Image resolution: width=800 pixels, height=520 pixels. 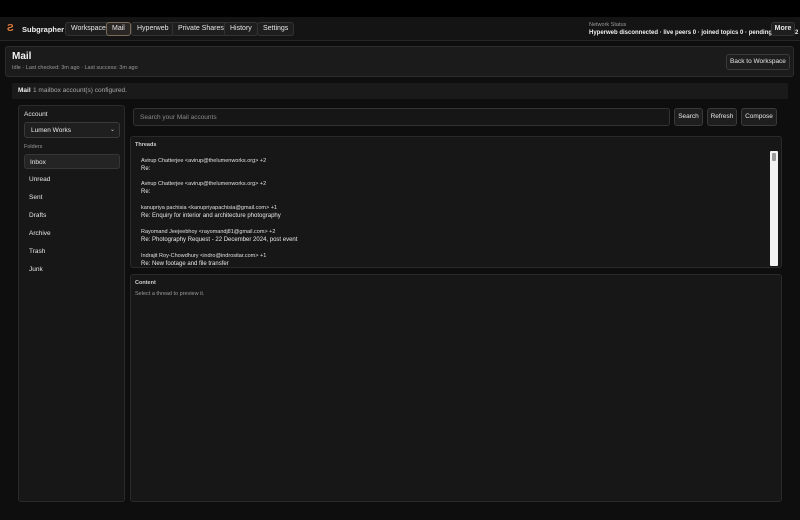 What do you see at coordinates (36, 114) in the screenshot?
I see `account-label: Account` at bounding box center [36, 114].